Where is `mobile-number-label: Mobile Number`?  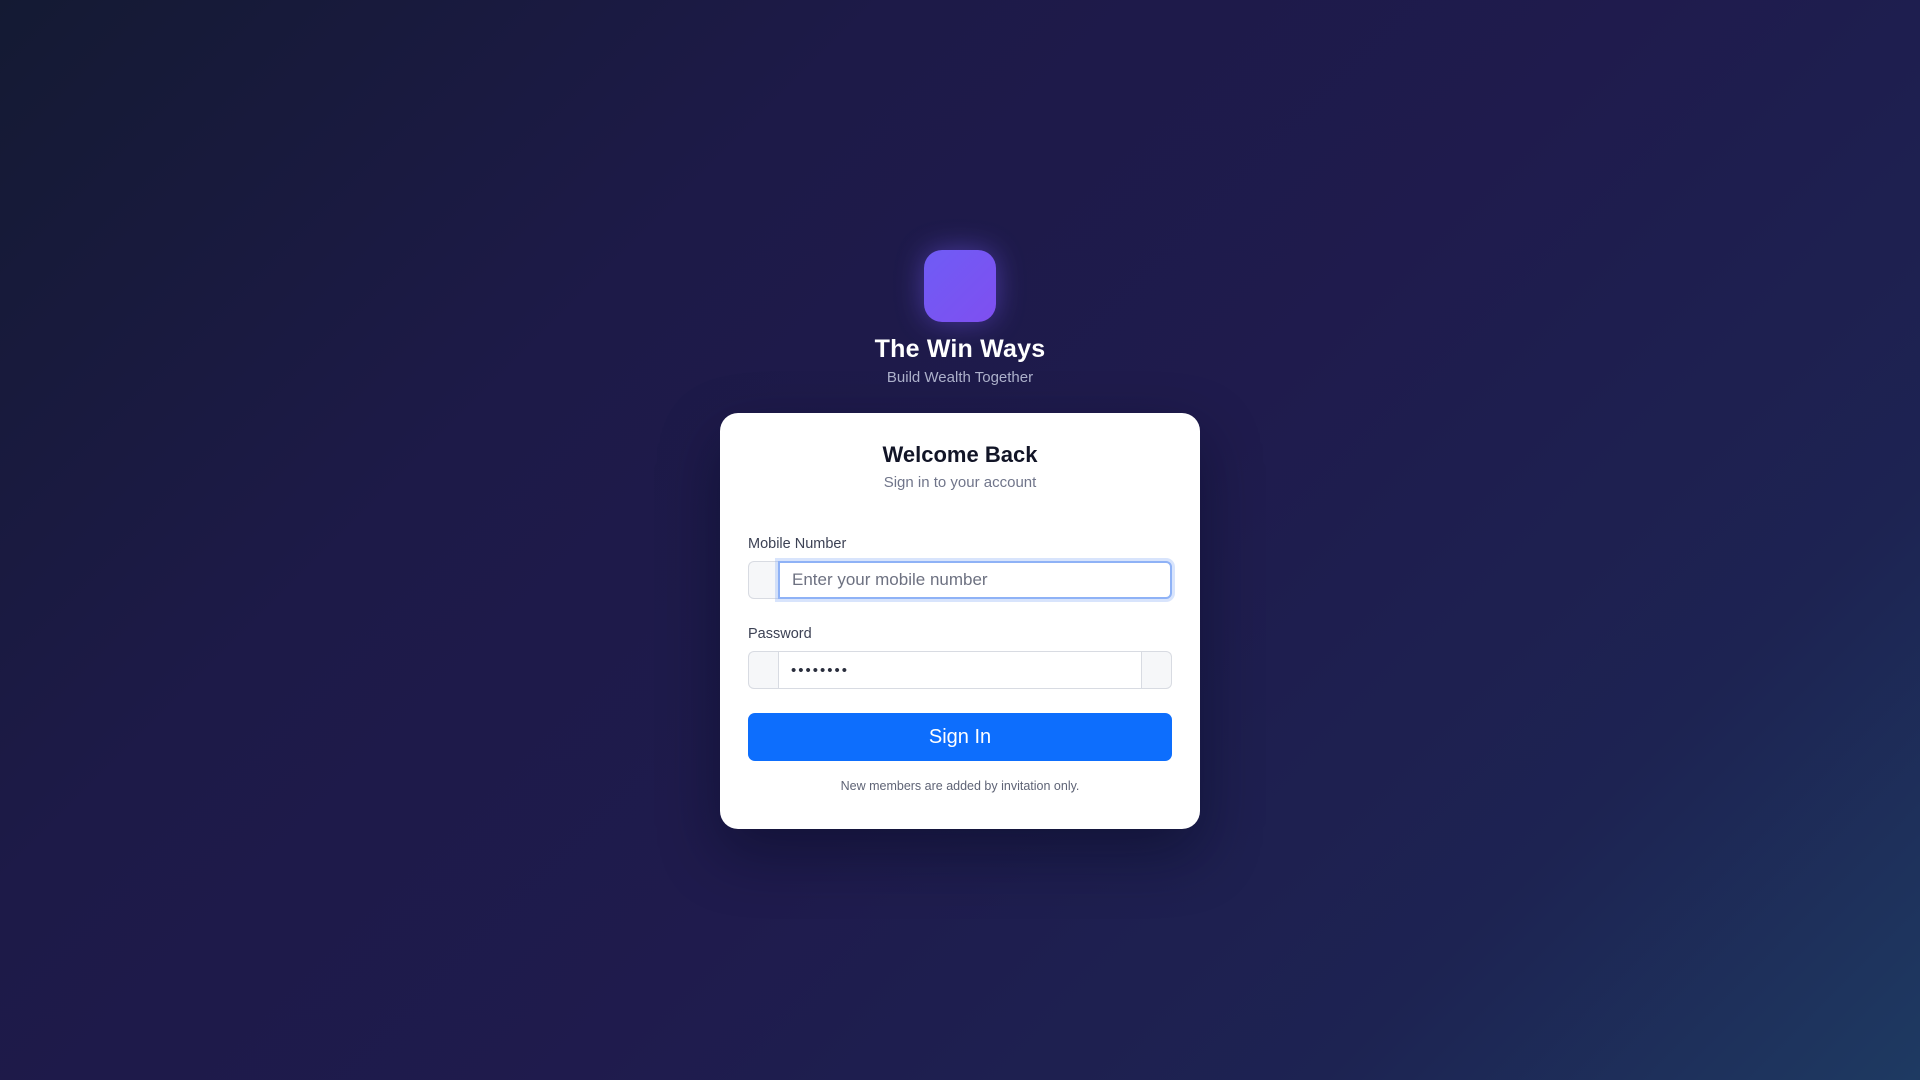 mobile-number-label: Mobile Number is located at coordinates (797, 544).